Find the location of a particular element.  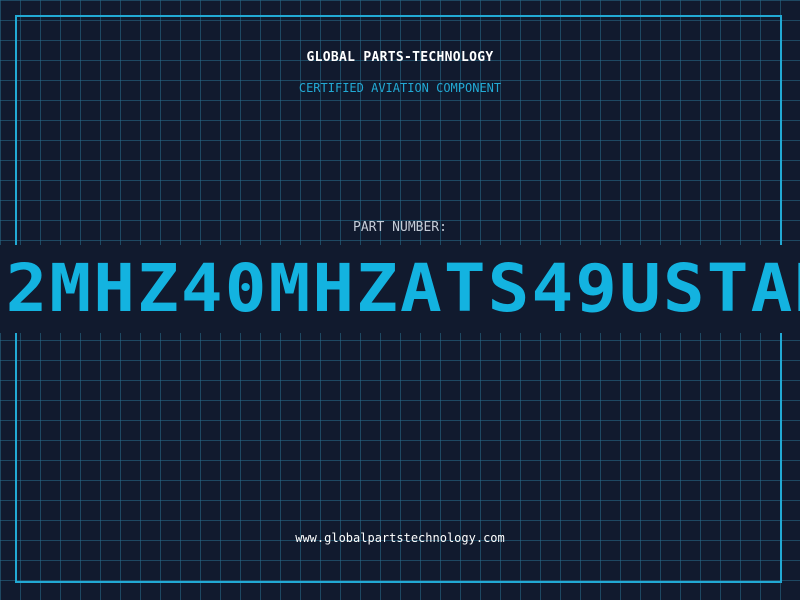

website-url: www.globalpartstechnology.com is located at coordinates (400, 538).